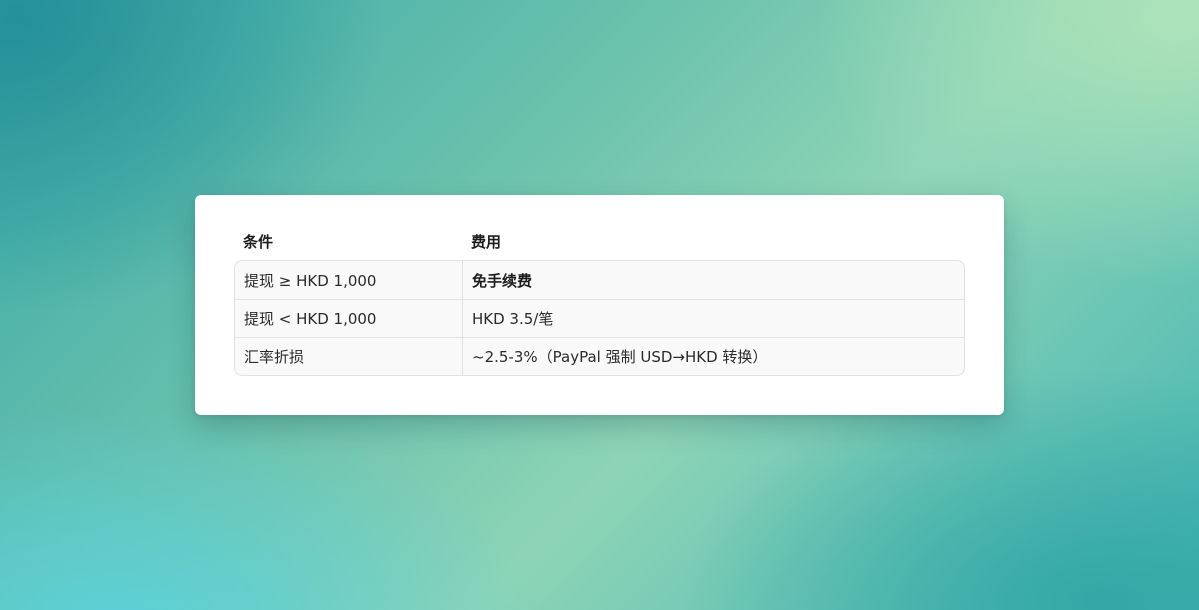 Image resolution: width=1199 pixels, height=610 pixels. Describe the element at coordinates (349, 318) in the screenshot. I see `condition-cell: 提现 < HKD 1,000` at that location.